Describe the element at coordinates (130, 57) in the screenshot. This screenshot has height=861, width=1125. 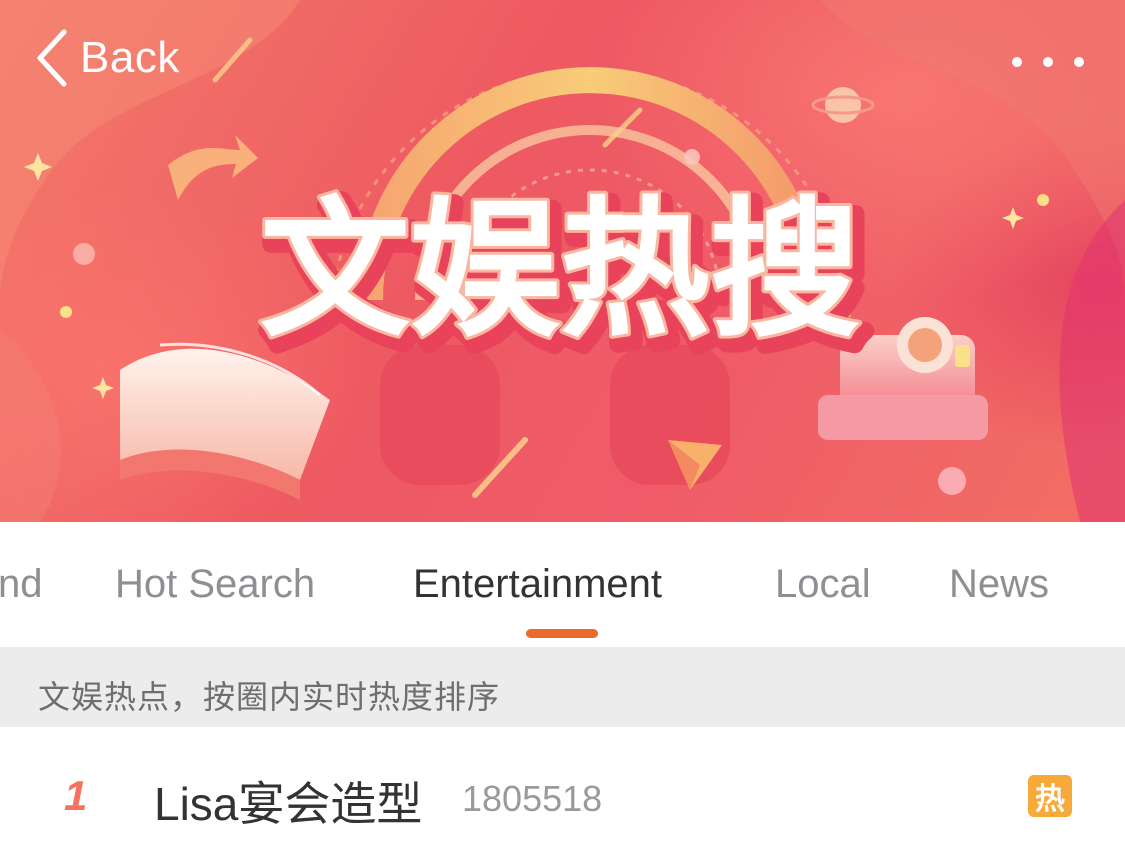
I see `back-label: Back` at that location.